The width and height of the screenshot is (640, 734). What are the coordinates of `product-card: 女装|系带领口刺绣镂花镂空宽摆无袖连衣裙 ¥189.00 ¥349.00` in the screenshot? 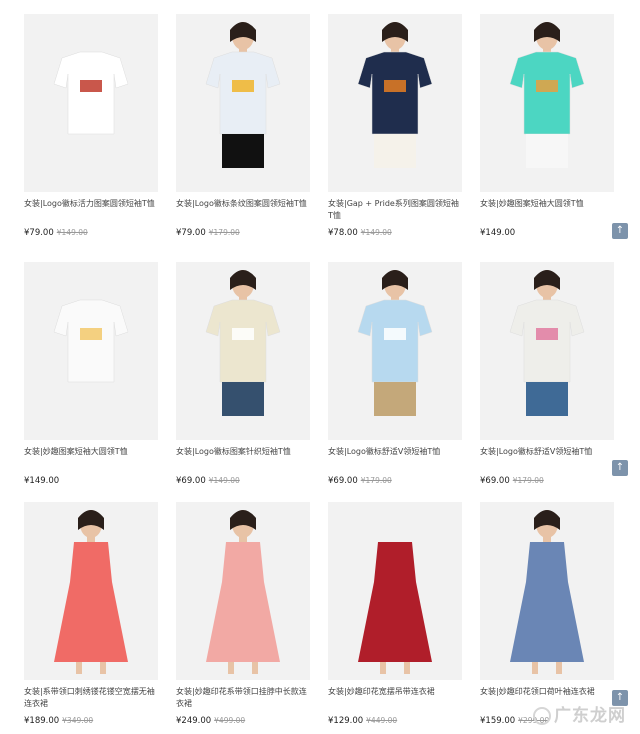 It's located at (91, 618).